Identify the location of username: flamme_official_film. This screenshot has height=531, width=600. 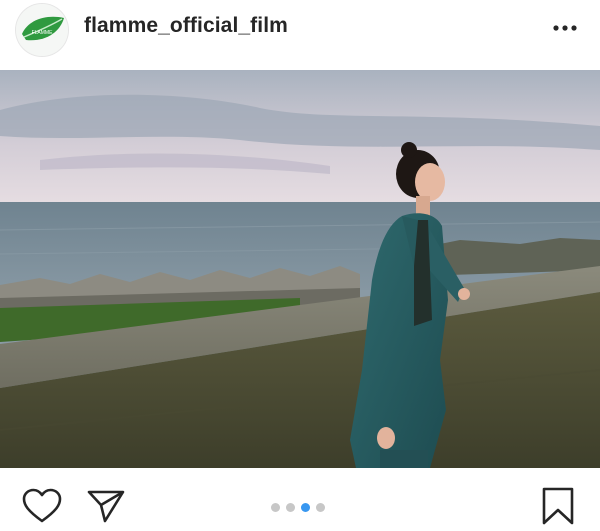
(186, 26).